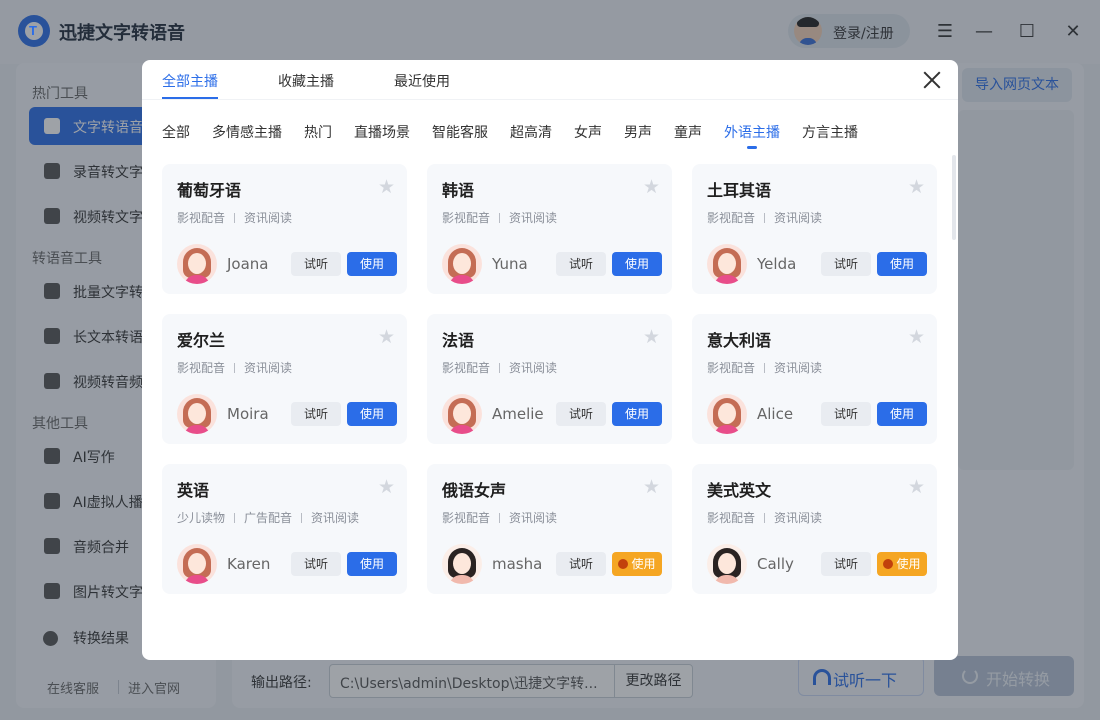 The width and height of the screenshot is (1100, 720). I want to click on voice-card-french: 法语 ★ 影视配音 资讯阅读 Amelie 试听 使用, so click(549, 379).